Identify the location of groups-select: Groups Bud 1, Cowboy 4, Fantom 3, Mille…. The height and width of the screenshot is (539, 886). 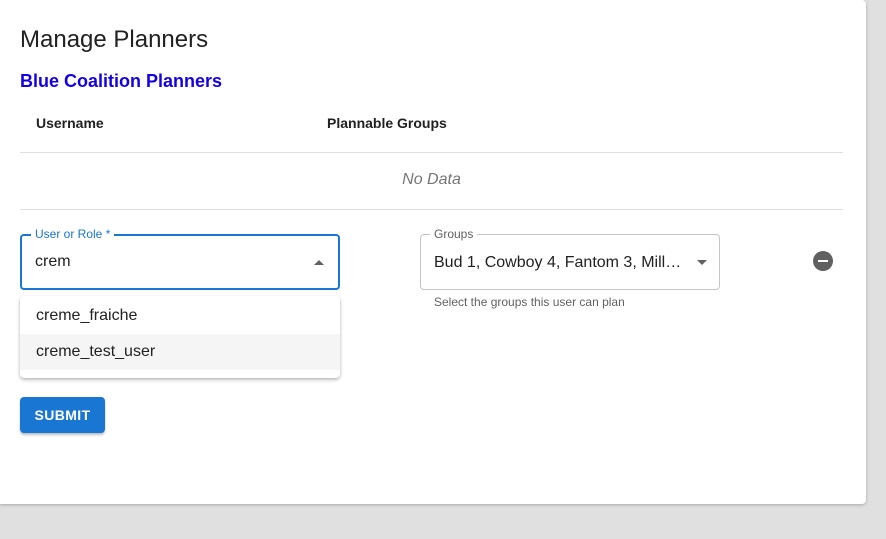
(570, 258).